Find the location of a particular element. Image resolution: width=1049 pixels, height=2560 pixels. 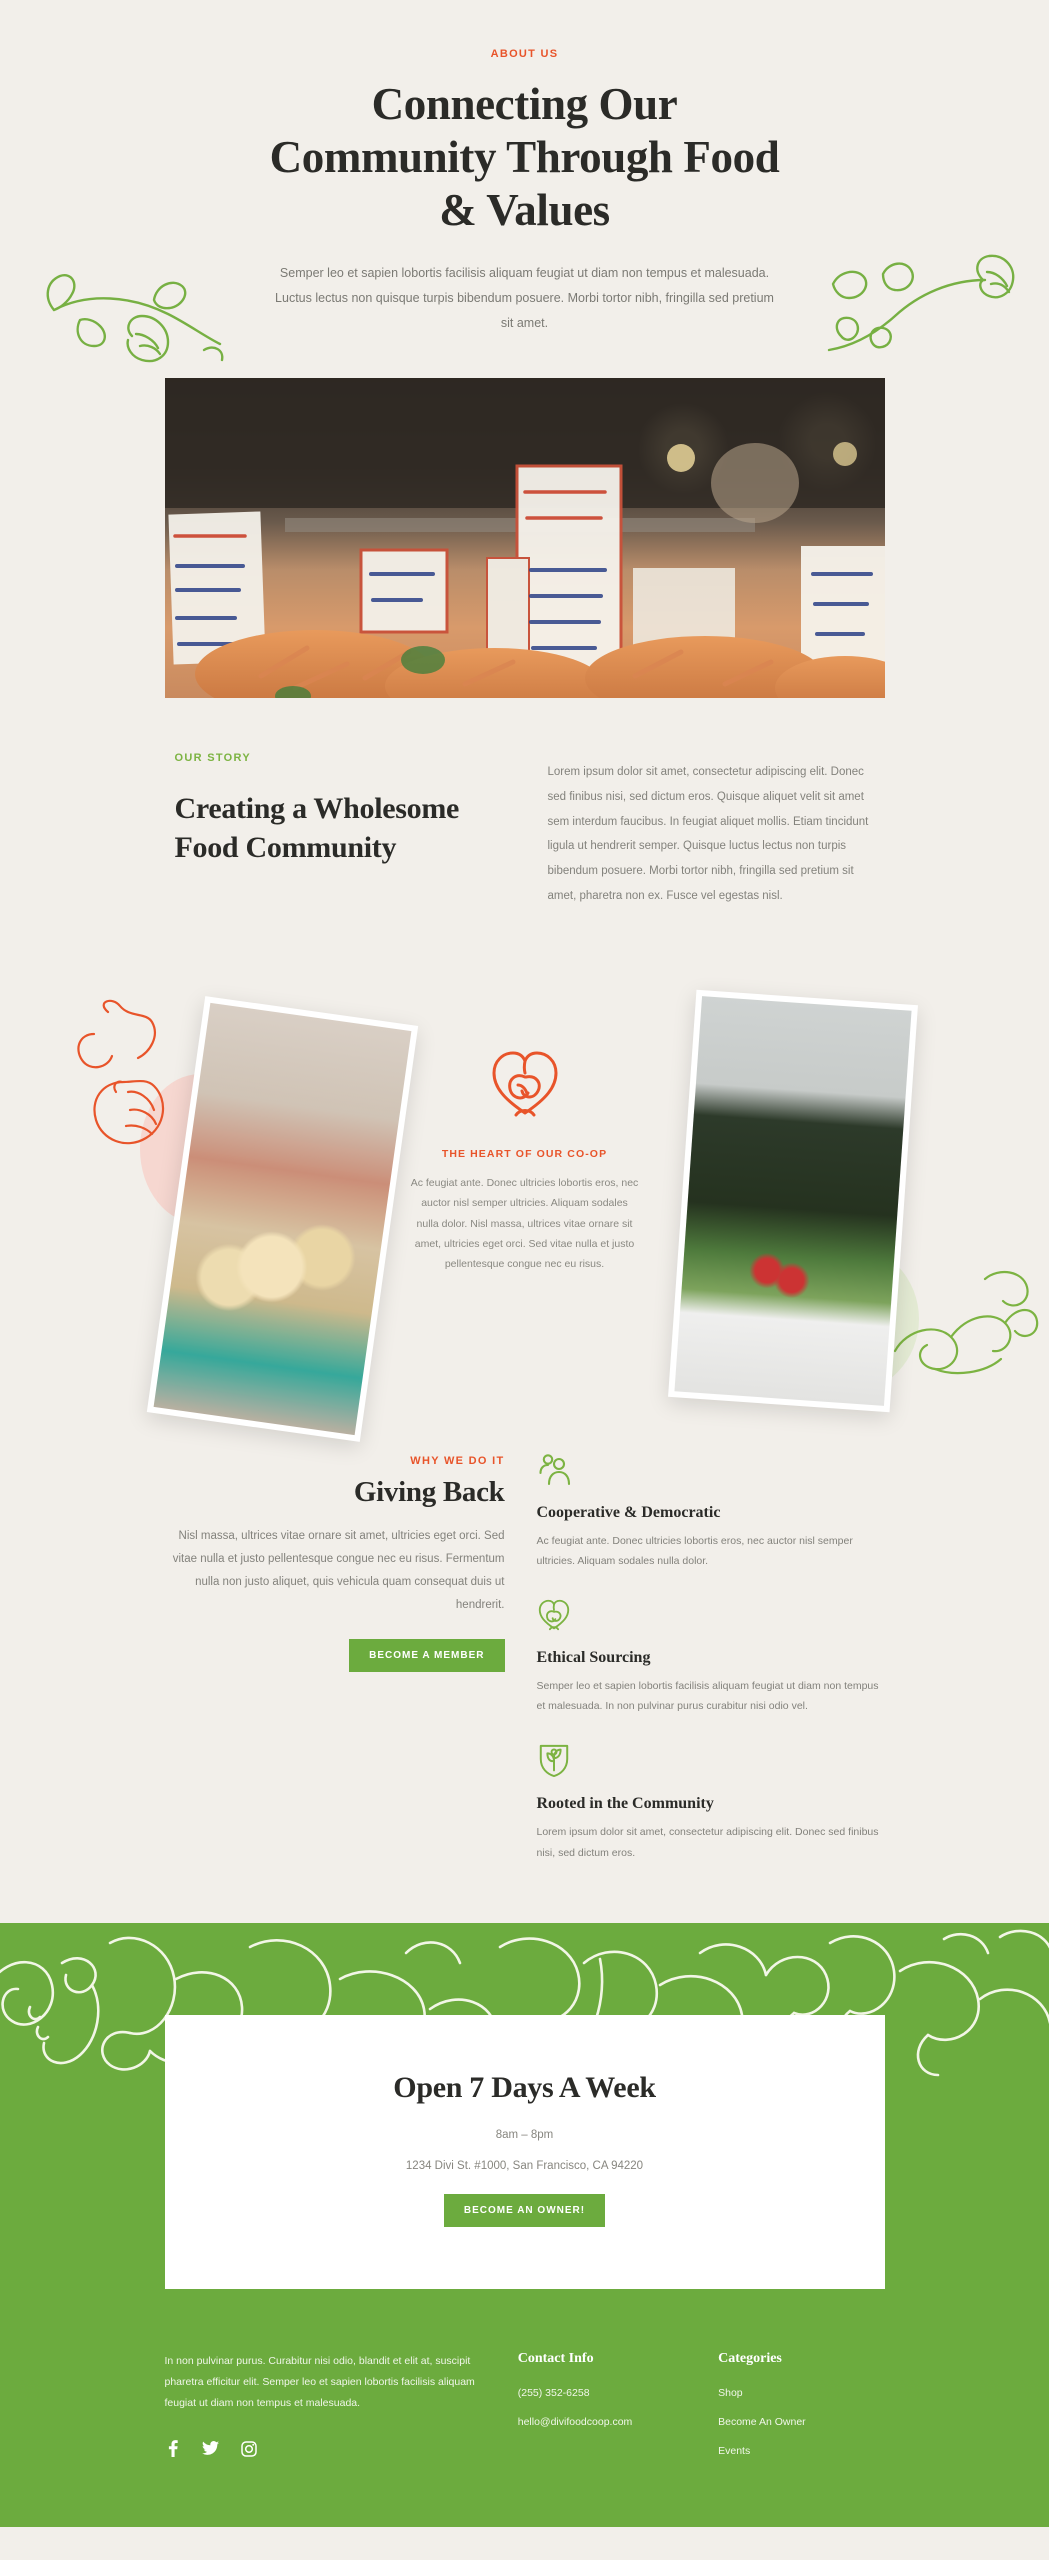

footer-link-events: Events is located at coordinates (801, 2451).